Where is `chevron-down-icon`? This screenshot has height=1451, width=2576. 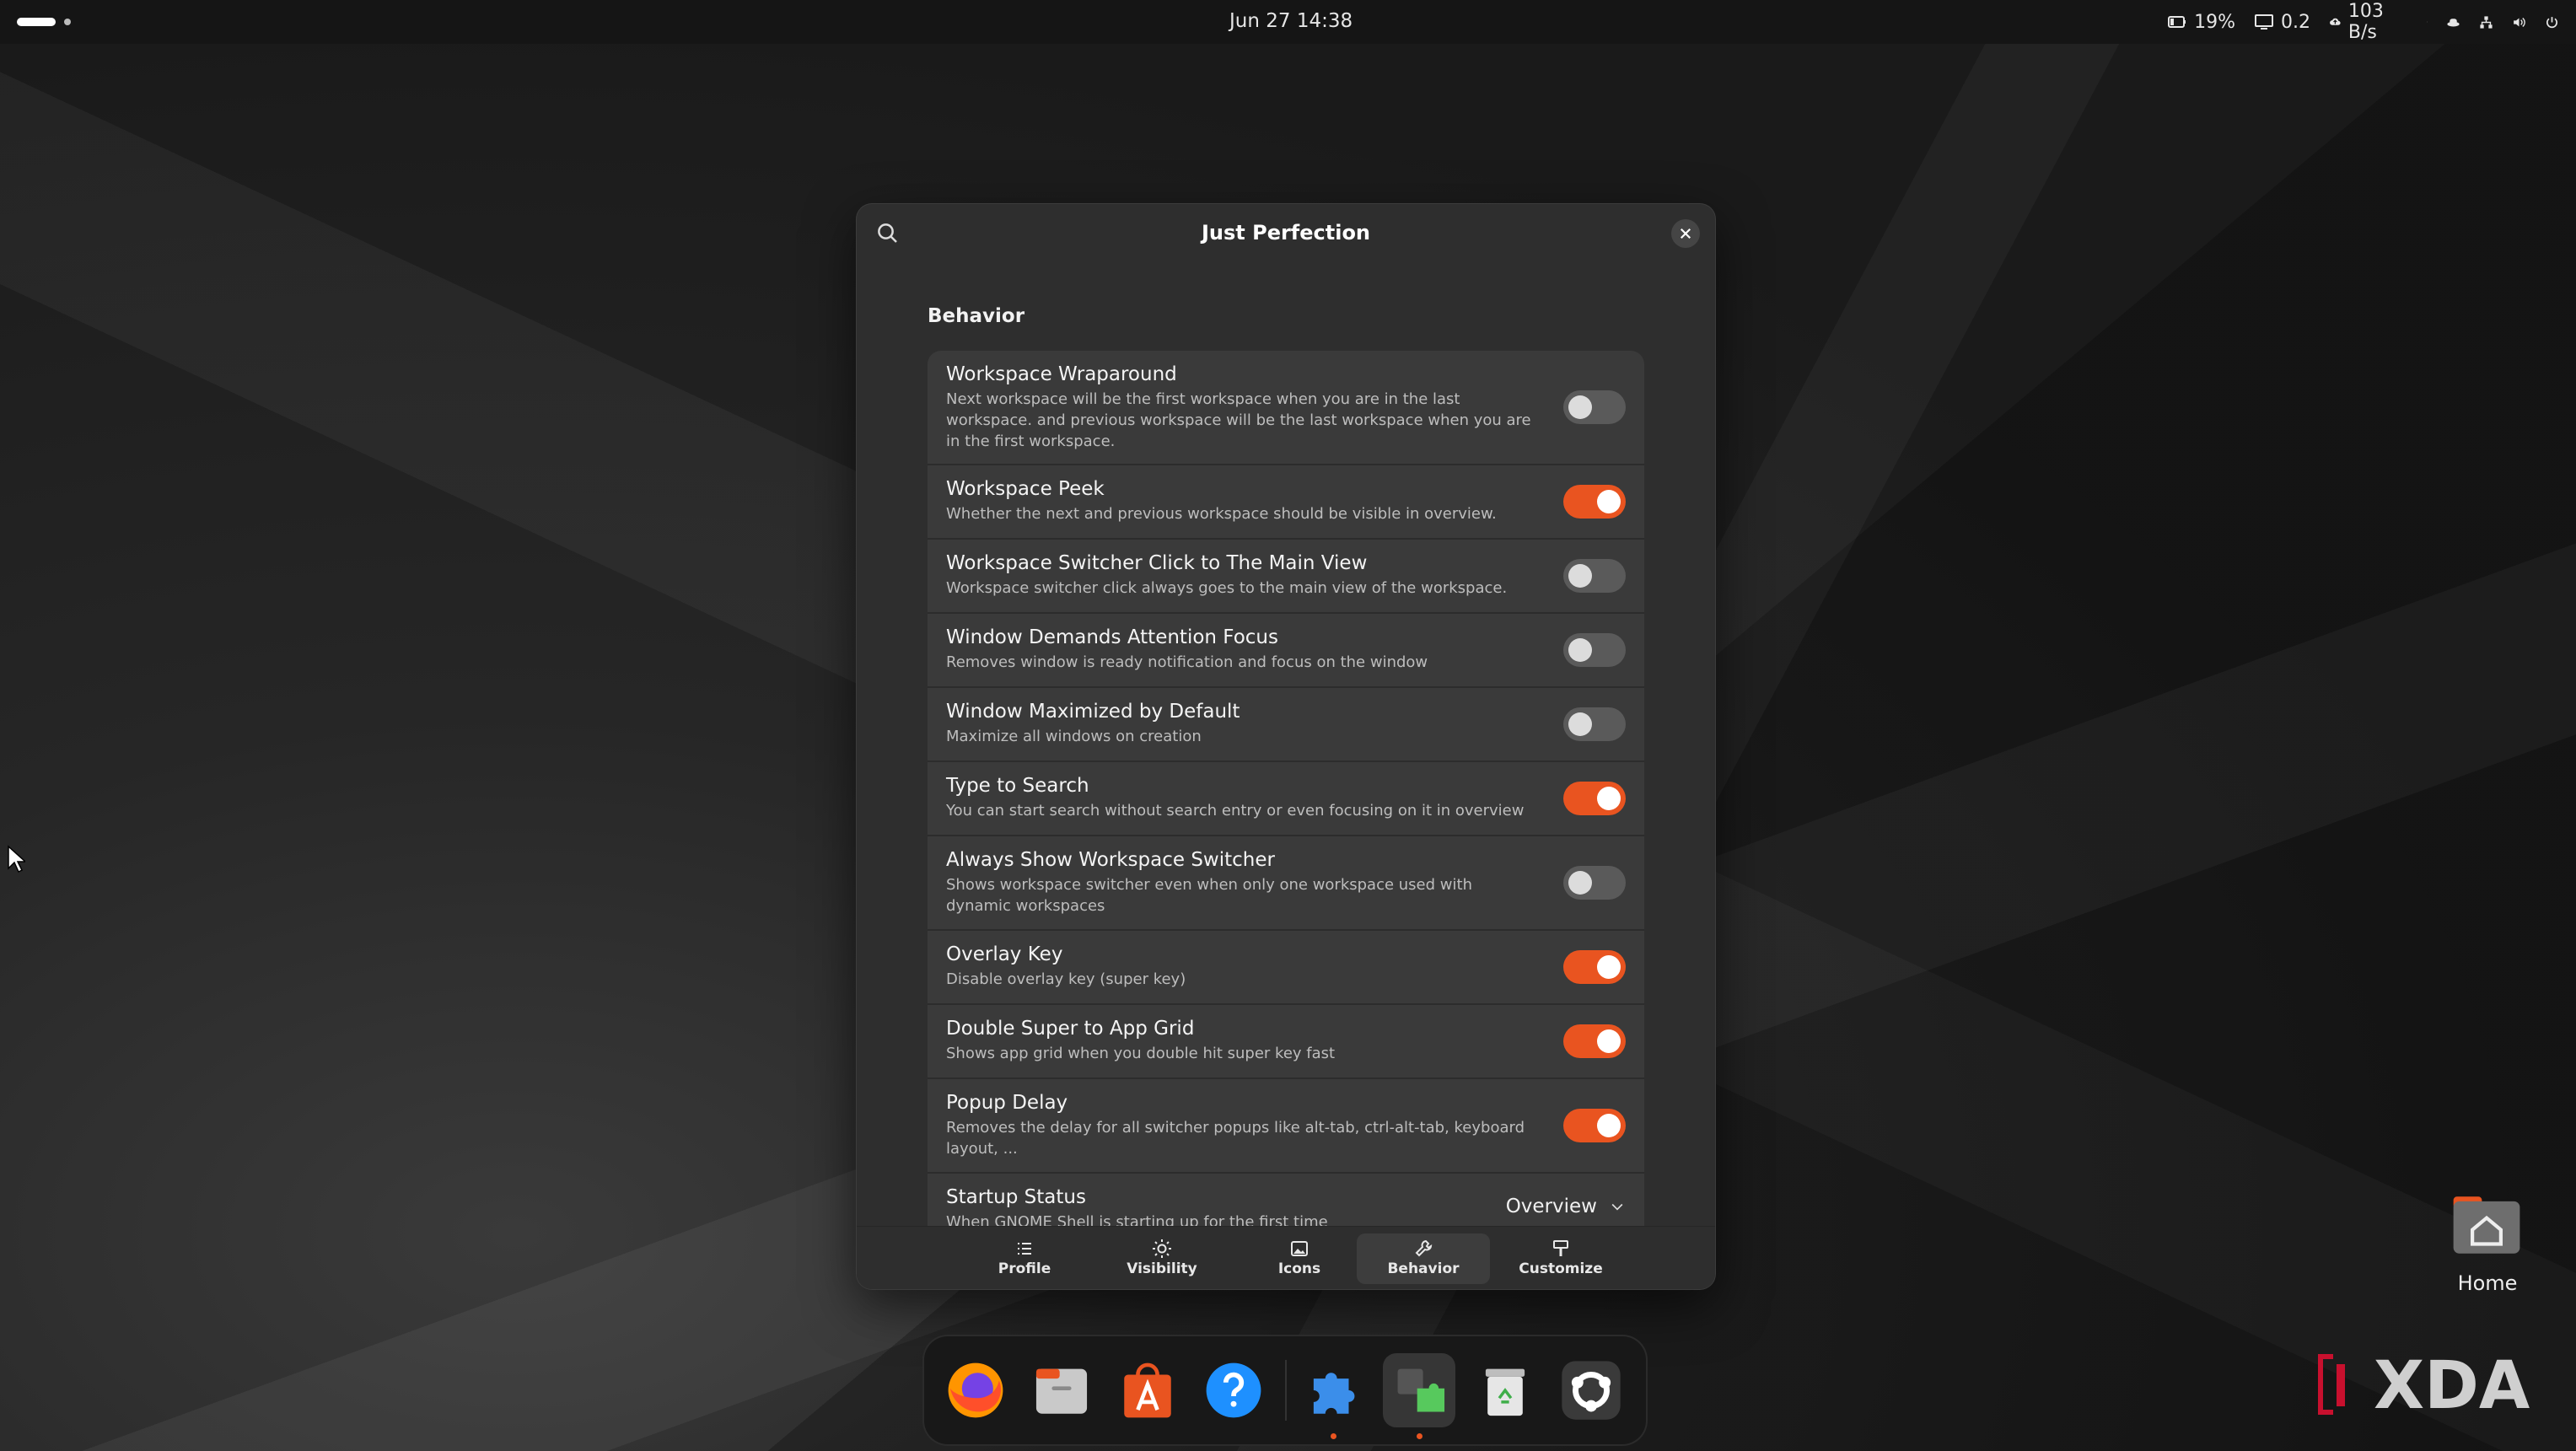 chevron-down-icon is located at coordinates (1617, 1207).